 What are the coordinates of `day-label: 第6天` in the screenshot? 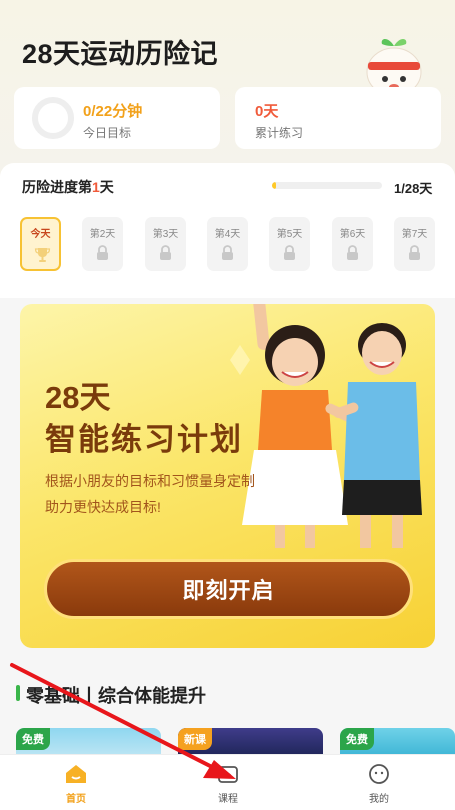 It's located at (352, 234).